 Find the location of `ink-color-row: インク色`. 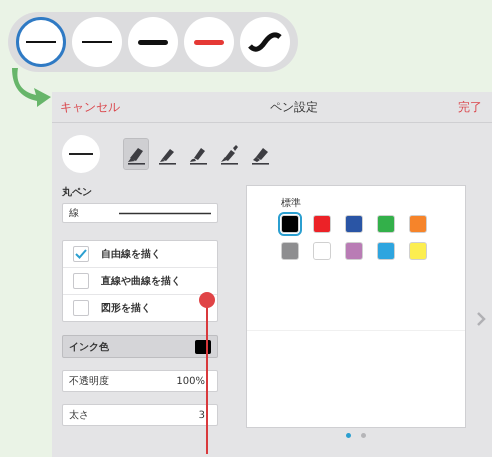

ink-color-row: インク色 is located at coordinates (140, 346).